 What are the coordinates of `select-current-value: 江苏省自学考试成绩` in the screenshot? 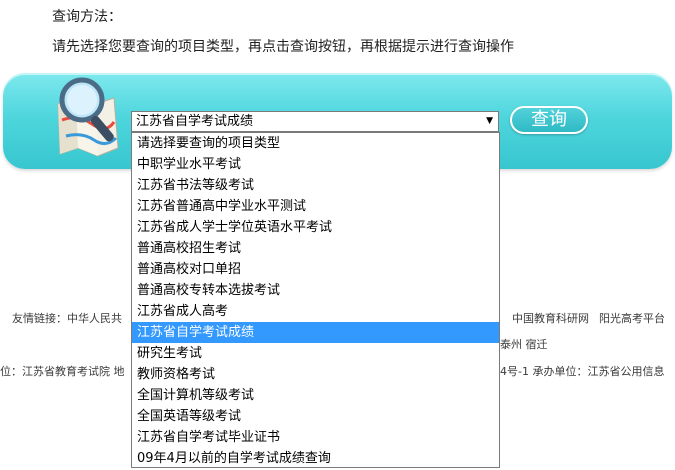 It's located at (195, 121).